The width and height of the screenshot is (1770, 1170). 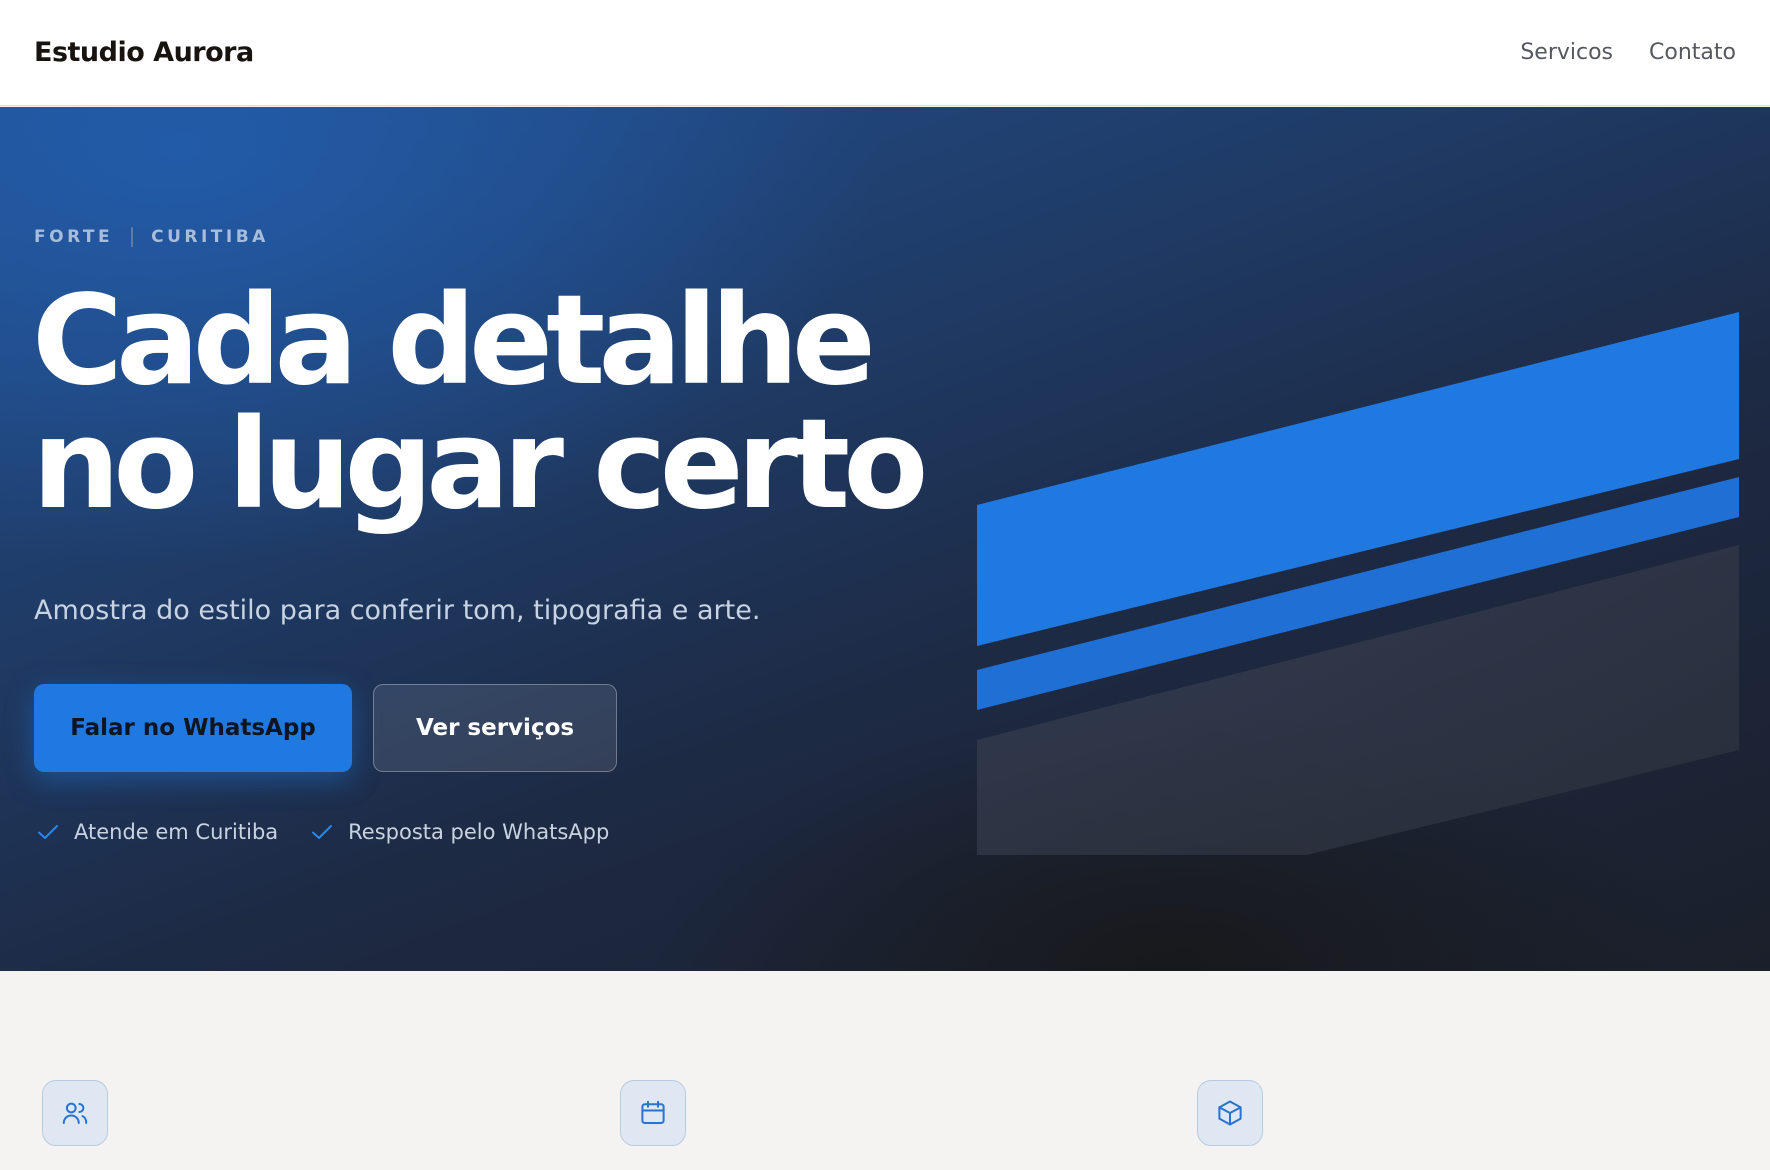 I want to click on hero-eyebrow: FORTE CURITIBA, so click(x=151, y=237).